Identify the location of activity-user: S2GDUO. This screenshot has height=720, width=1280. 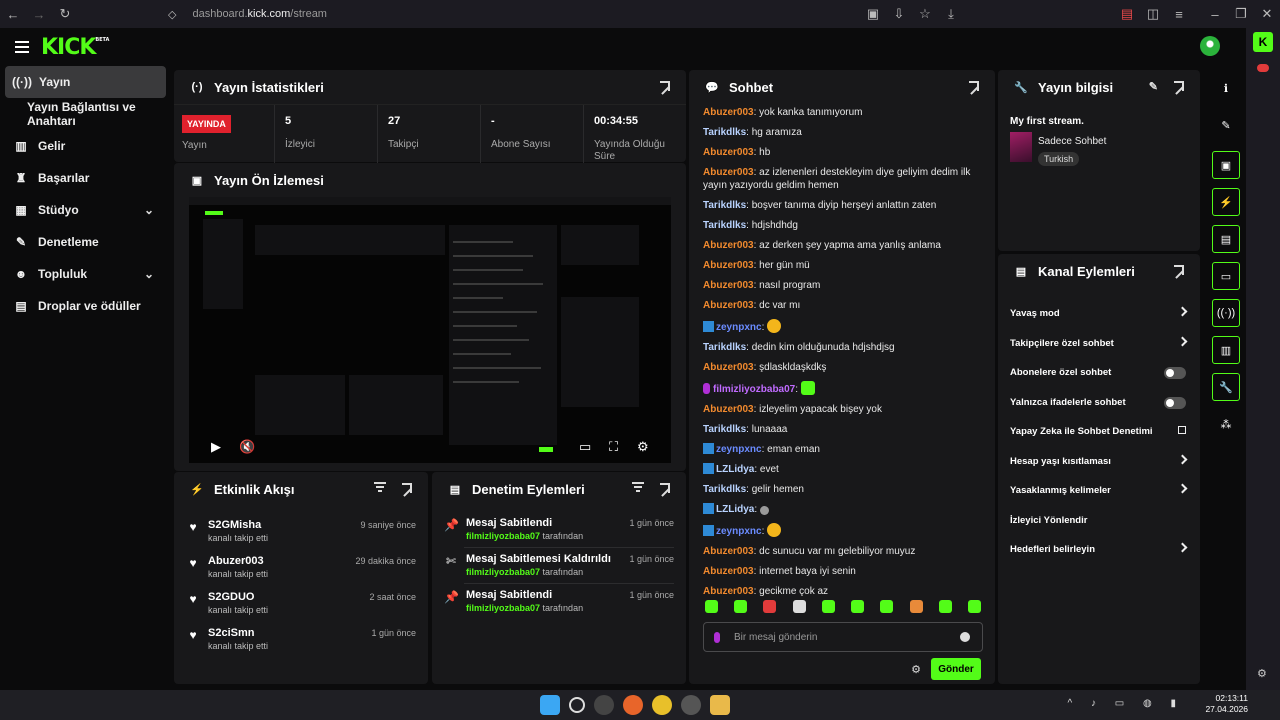
(238, 597).